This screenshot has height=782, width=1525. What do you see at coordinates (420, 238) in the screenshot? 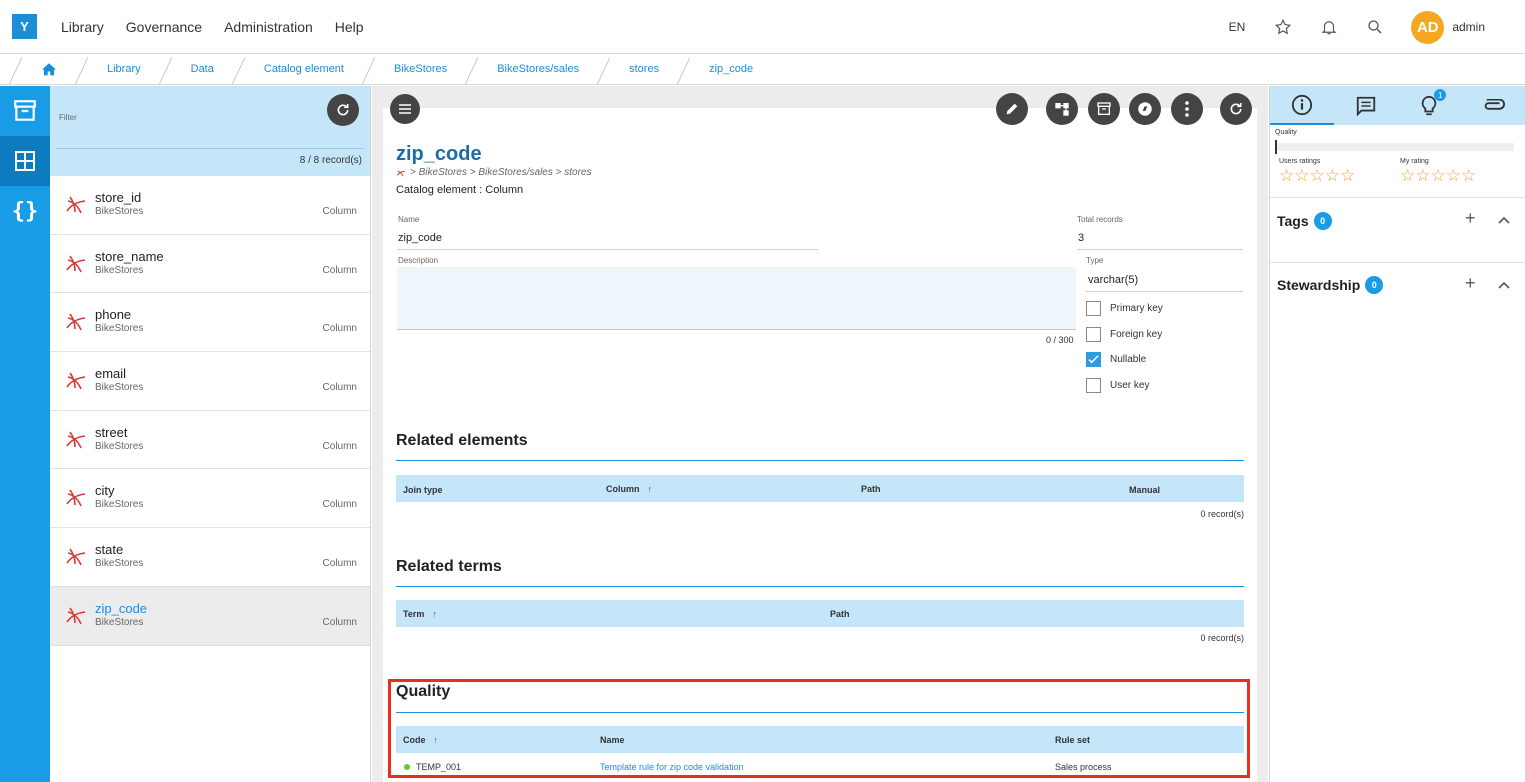
I see `name-field: zip_code` at bounding box center [420, 238].